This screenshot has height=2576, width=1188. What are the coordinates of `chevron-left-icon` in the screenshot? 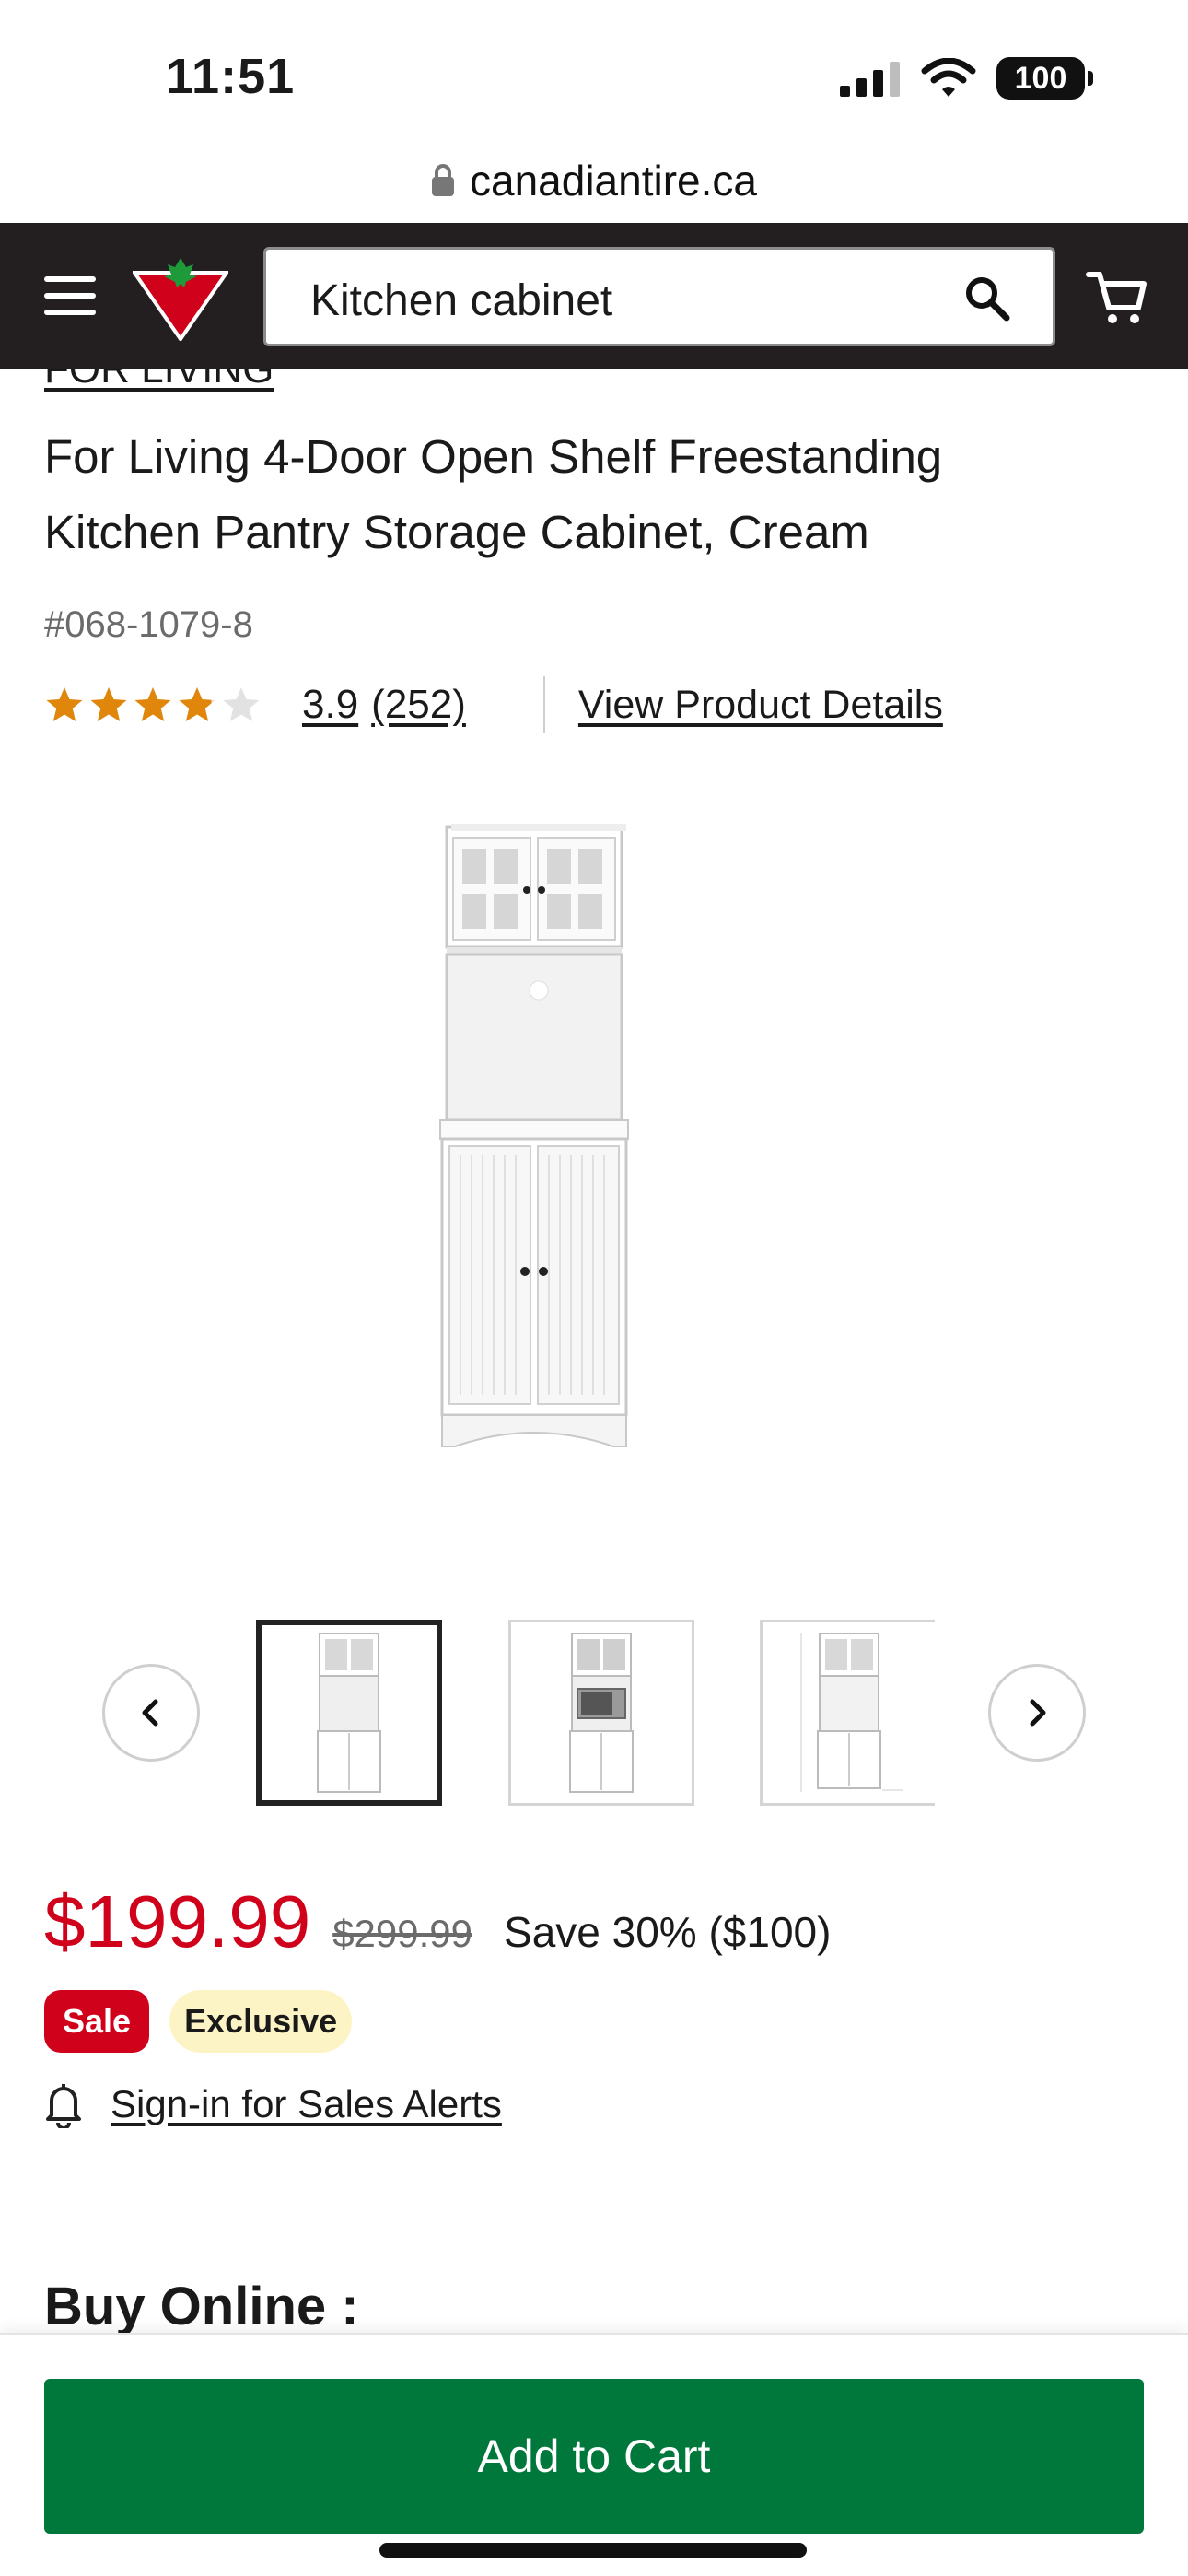 It's located at (150, 1713).